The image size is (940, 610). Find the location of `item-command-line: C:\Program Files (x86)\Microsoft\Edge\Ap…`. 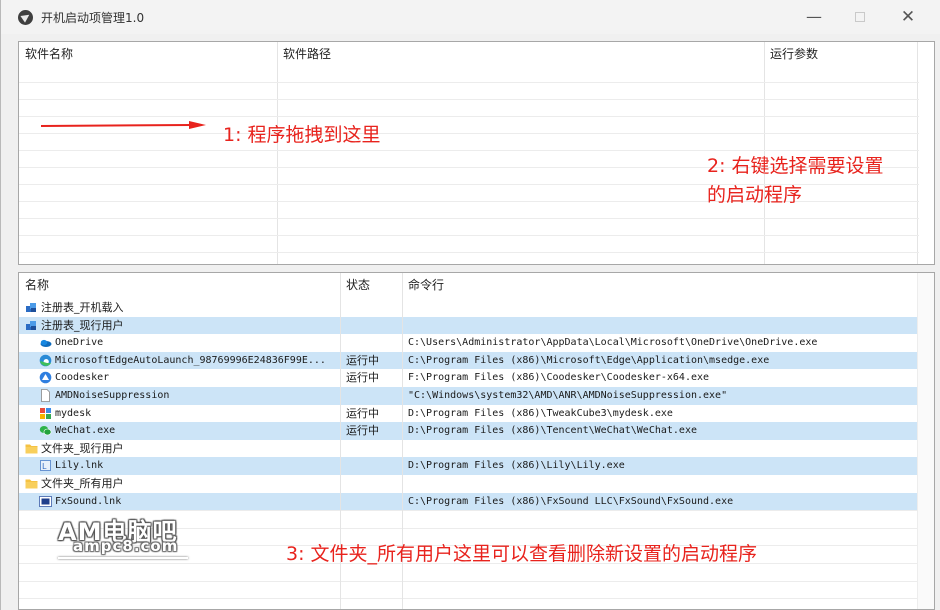

item-command-line: C:\Program Files (x86)\Microsoft\Edge\Ap… is located at coordinates (589, 360).